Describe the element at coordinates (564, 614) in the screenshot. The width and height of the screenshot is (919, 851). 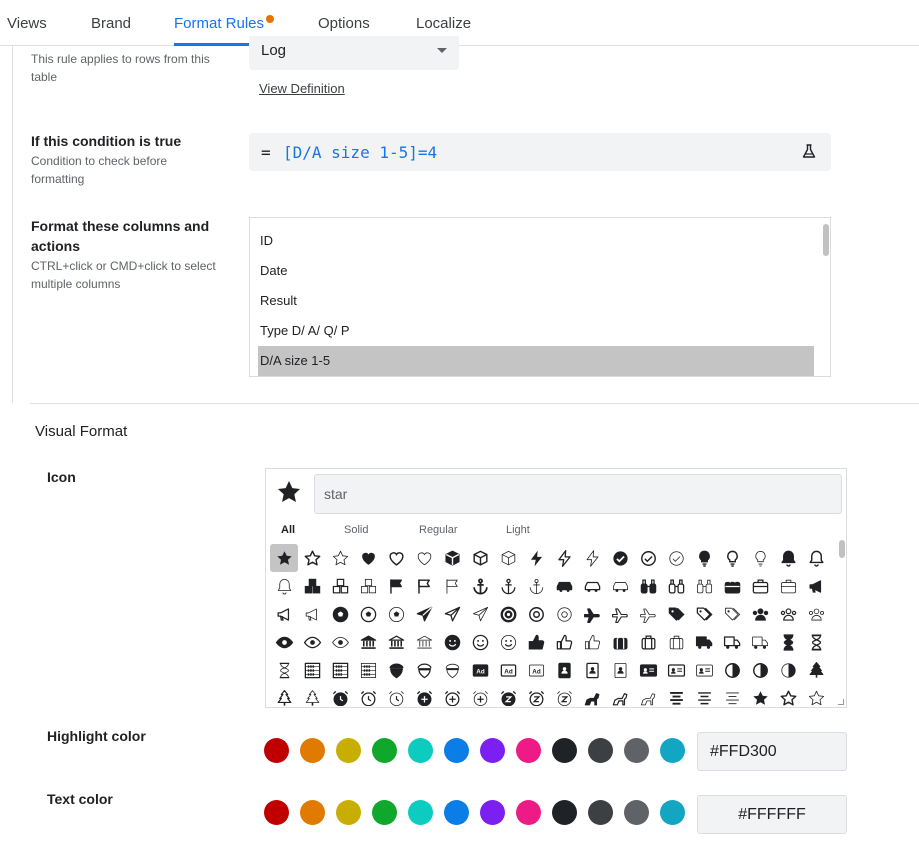
I see `ring-light-icon` at that location.